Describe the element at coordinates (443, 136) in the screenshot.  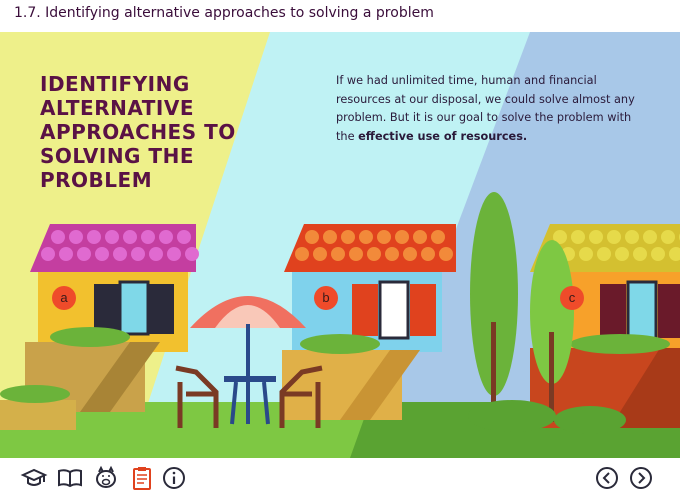
I see `intro-bold-text: effective use of resources.` at that location.